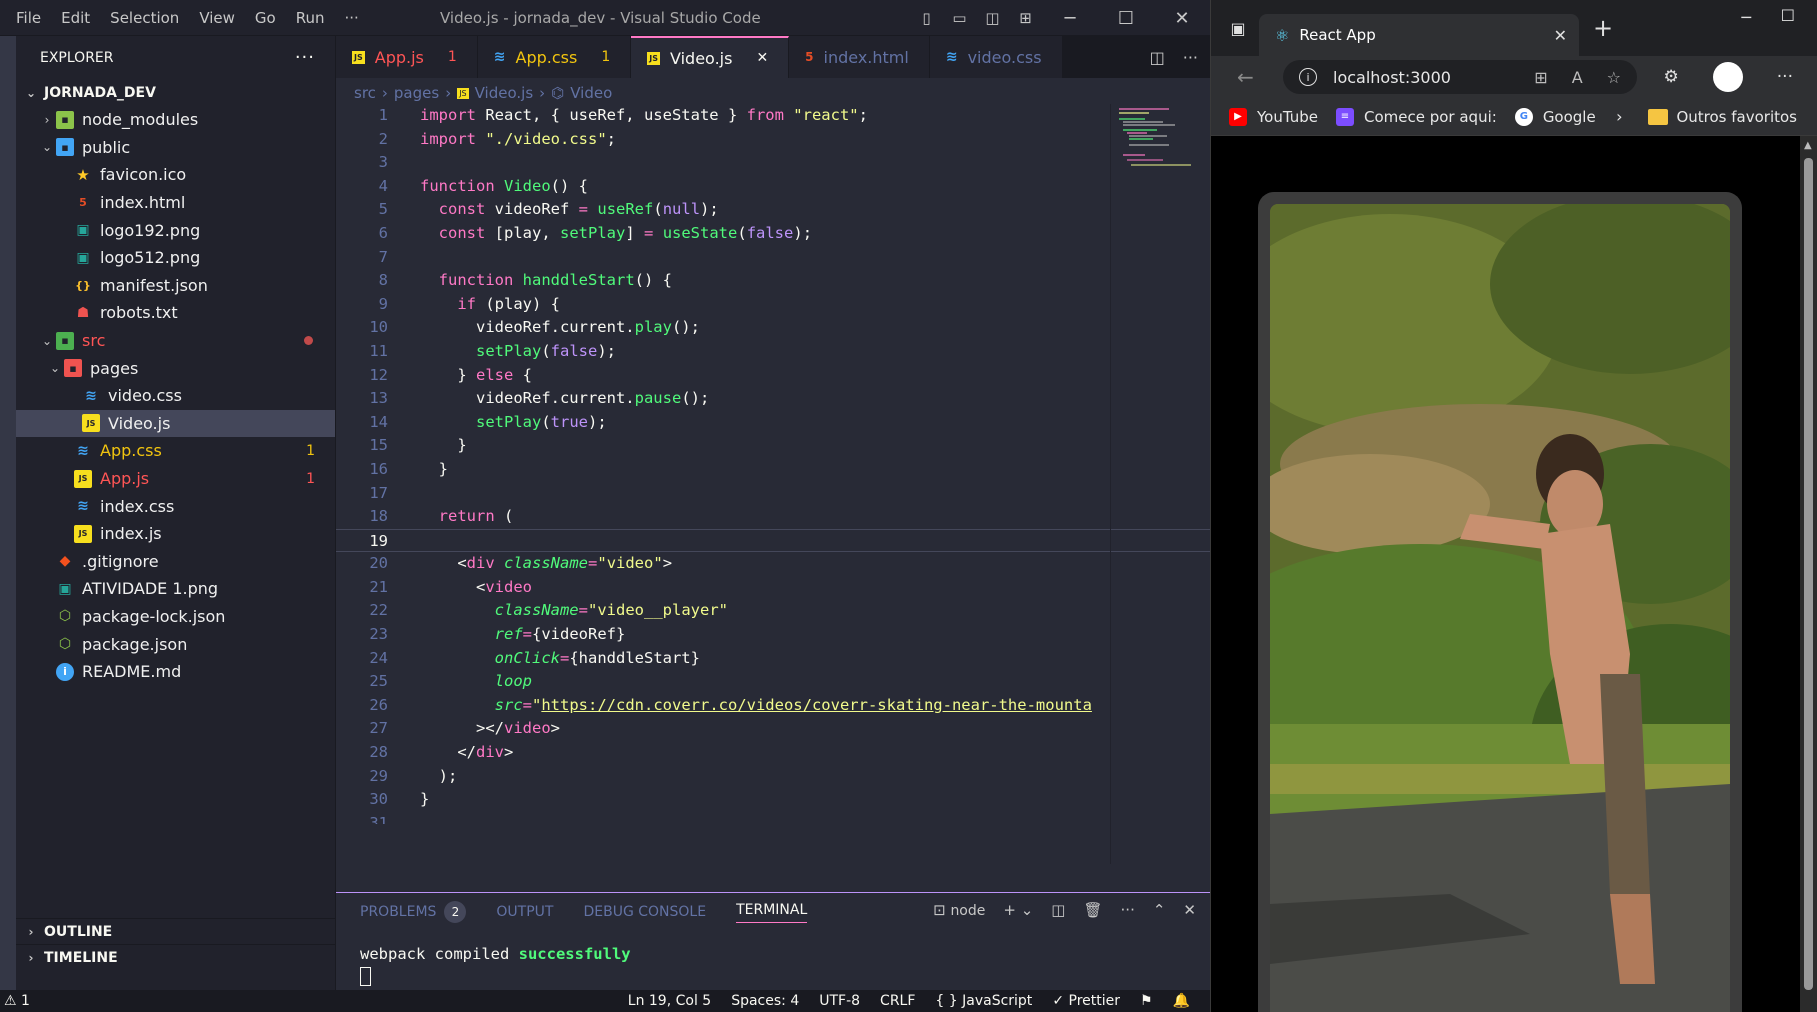 This screenshot has height=1012, width=1817. What do you see at coordinates (504, 93) in the screenshot?
I see `breadcrumb-file: Video.js` at bounding box center [504, 93].